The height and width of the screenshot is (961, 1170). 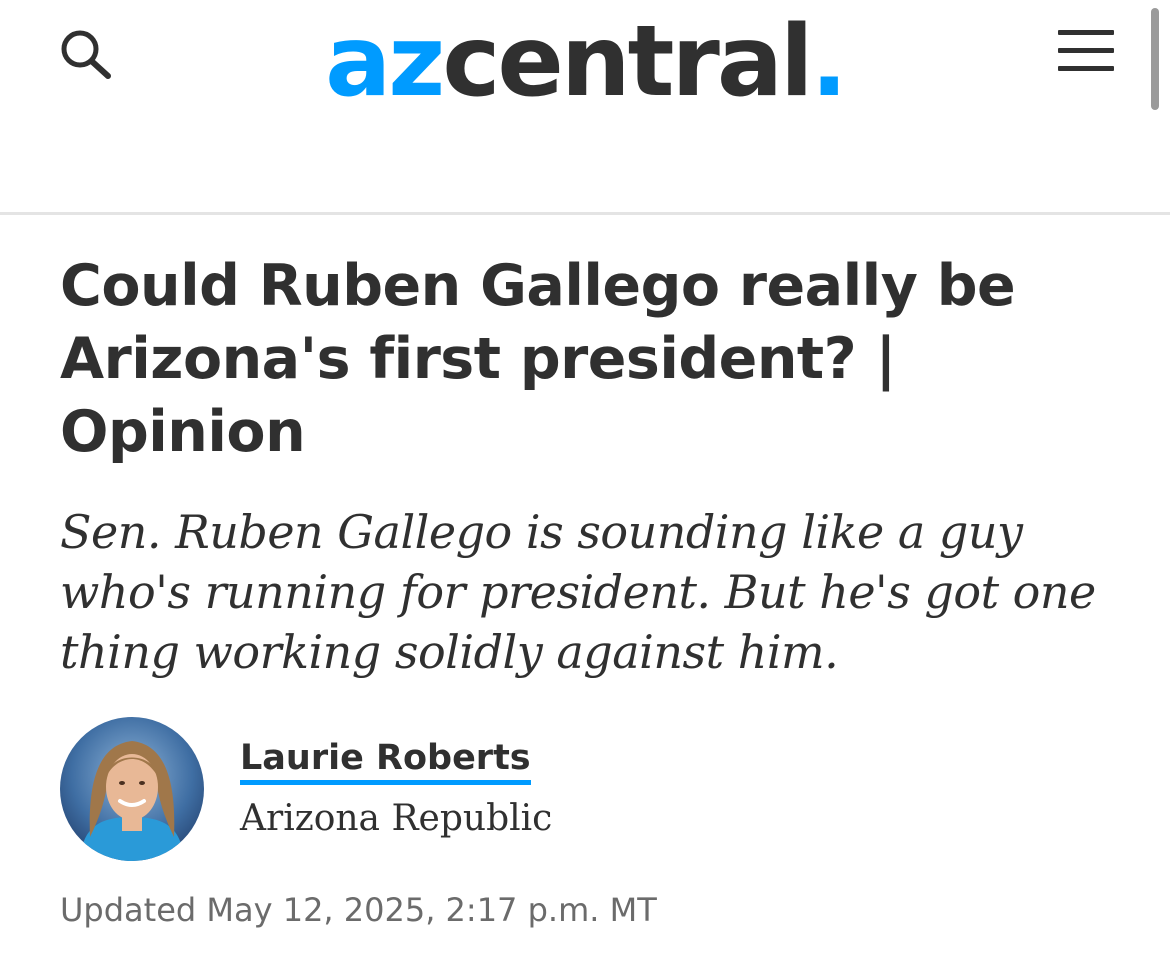 I want to click on author-publication: Arizona Republic, so click(x=396, y=818).